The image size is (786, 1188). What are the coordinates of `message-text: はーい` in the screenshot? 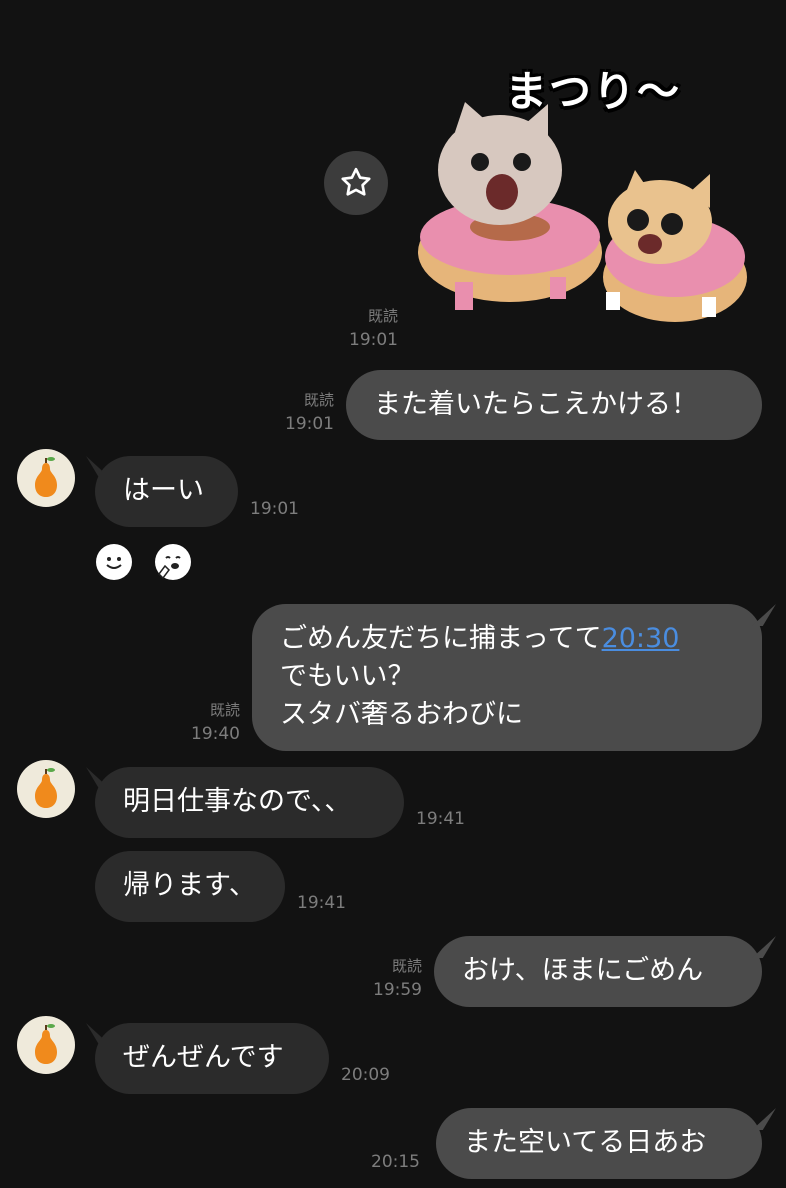 It's located at (163, 490).